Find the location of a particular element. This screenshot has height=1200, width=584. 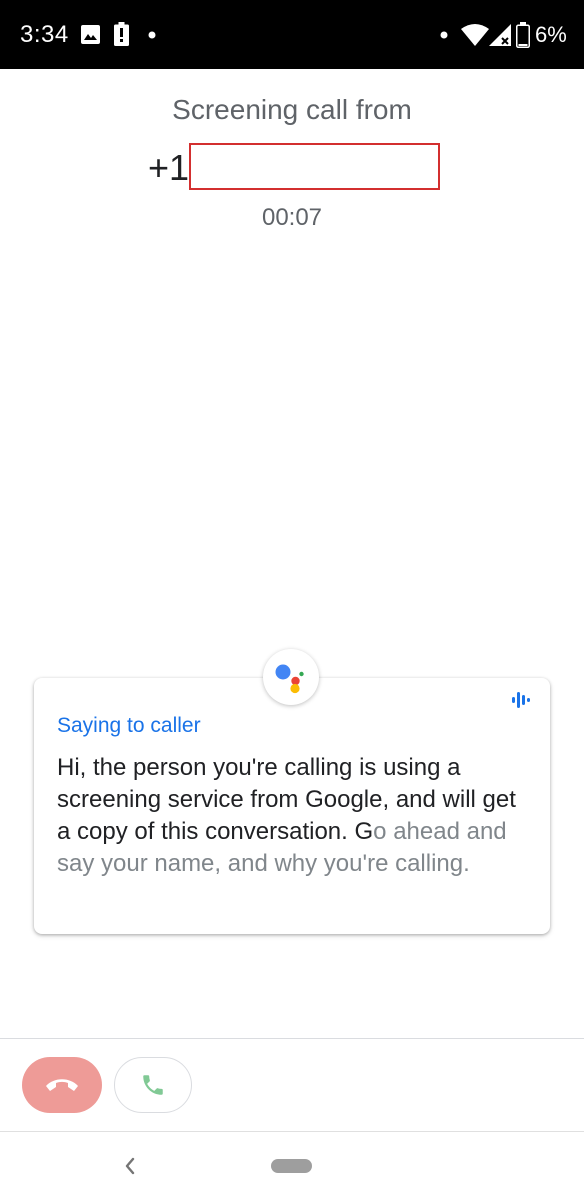

phone-icon is located at coordinates (153, 1085).